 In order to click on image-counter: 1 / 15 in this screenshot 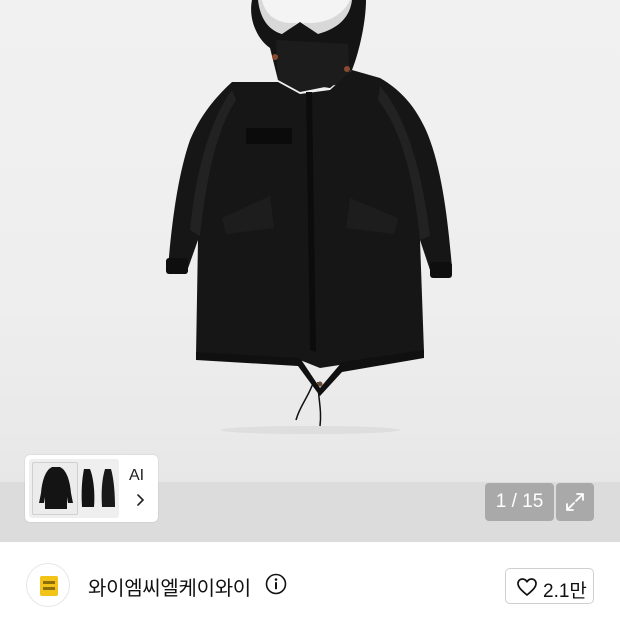, I will do `click(519, 502)`.